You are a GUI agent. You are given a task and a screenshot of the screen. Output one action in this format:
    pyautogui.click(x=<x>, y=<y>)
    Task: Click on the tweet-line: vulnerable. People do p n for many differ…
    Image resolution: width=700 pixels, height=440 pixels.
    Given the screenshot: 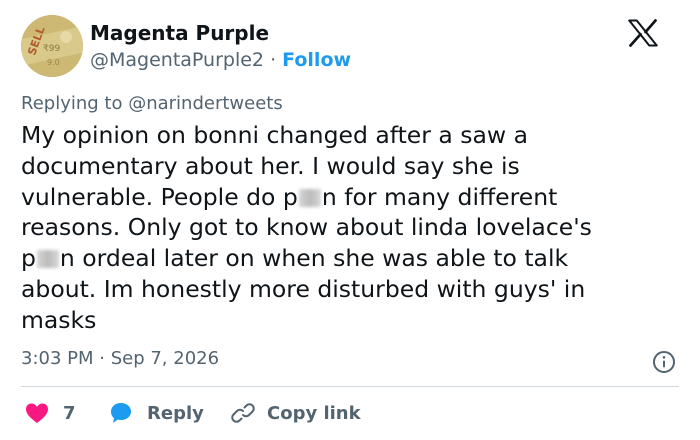 What is the action you would take?
    pyautogui.click(x=341, y=197)
    